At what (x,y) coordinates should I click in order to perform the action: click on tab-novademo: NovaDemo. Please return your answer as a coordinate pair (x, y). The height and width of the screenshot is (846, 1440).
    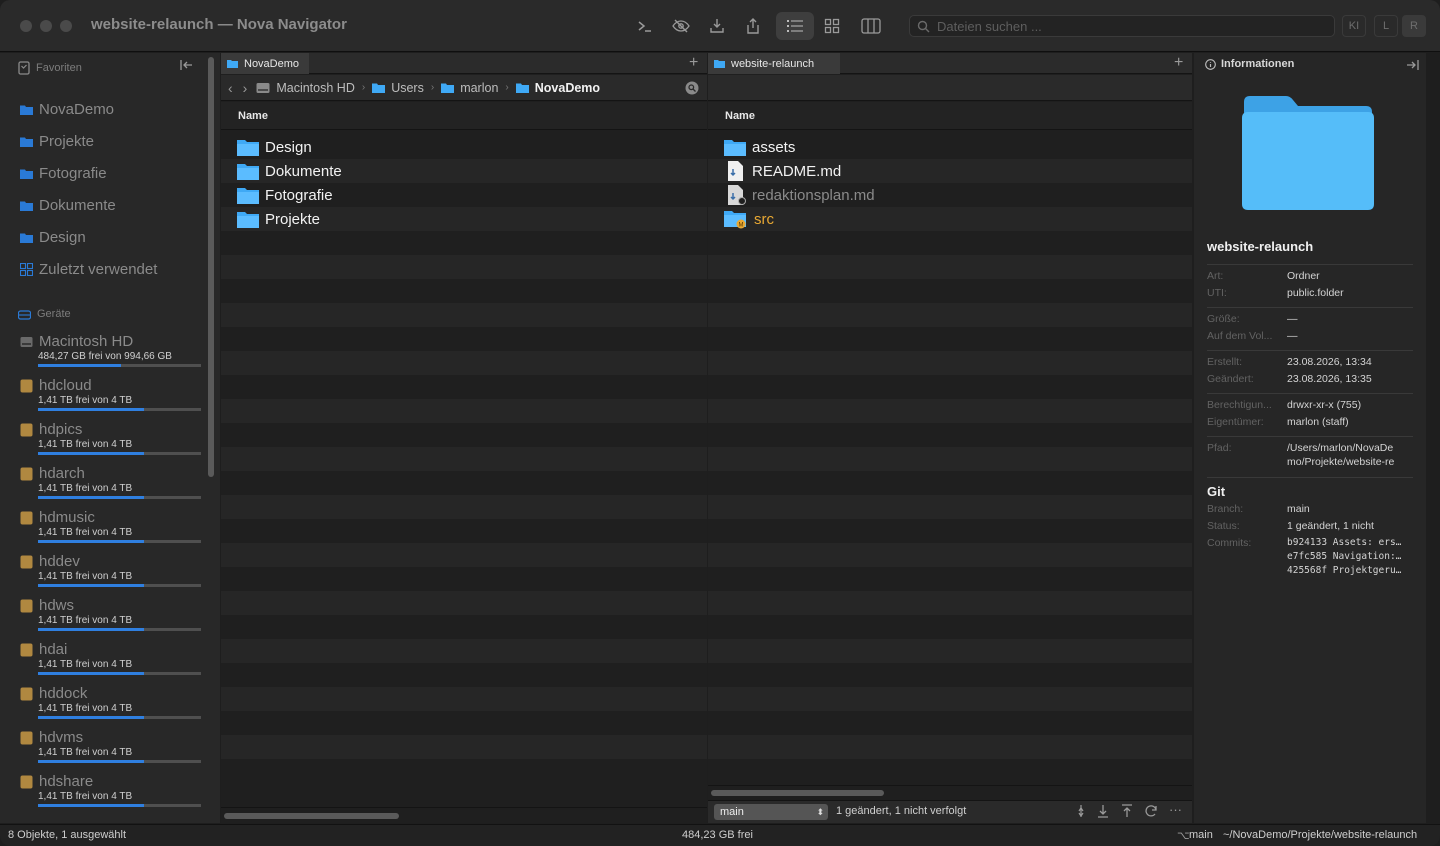
    Looking at the image, I should click on (265, 63).